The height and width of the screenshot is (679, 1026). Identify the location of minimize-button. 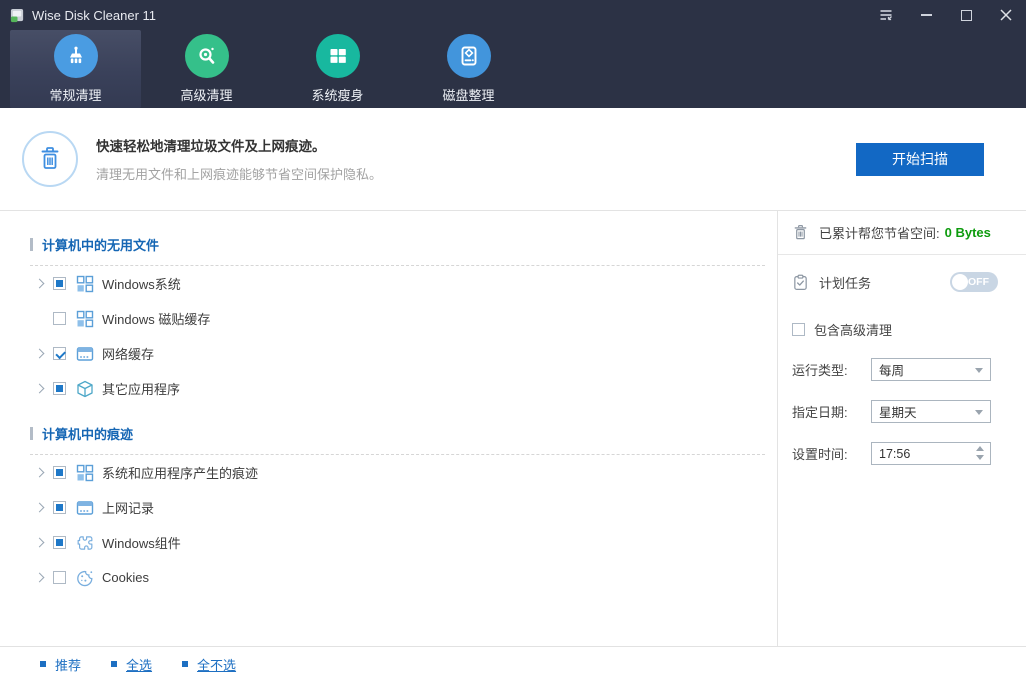
(926, 15).